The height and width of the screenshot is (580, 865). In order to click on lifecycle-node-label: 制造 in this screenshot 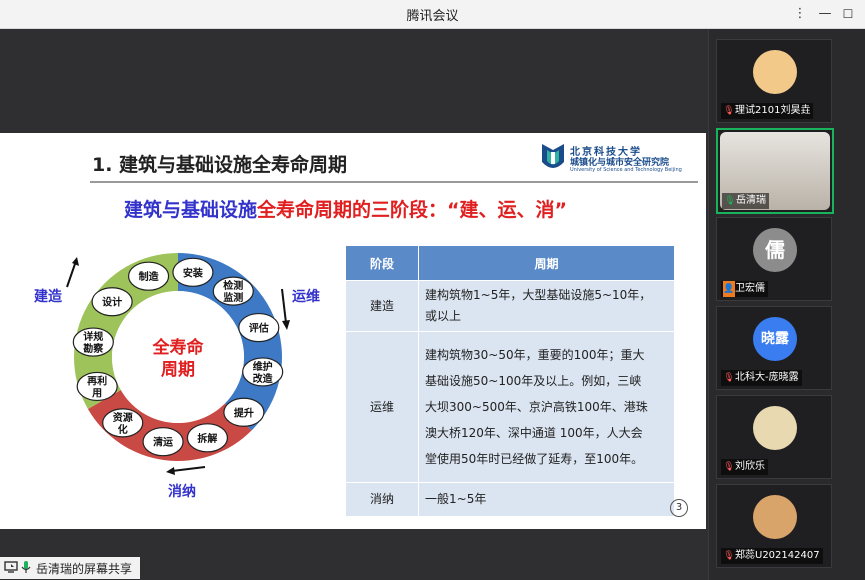, I will do `click(149, 276)`.